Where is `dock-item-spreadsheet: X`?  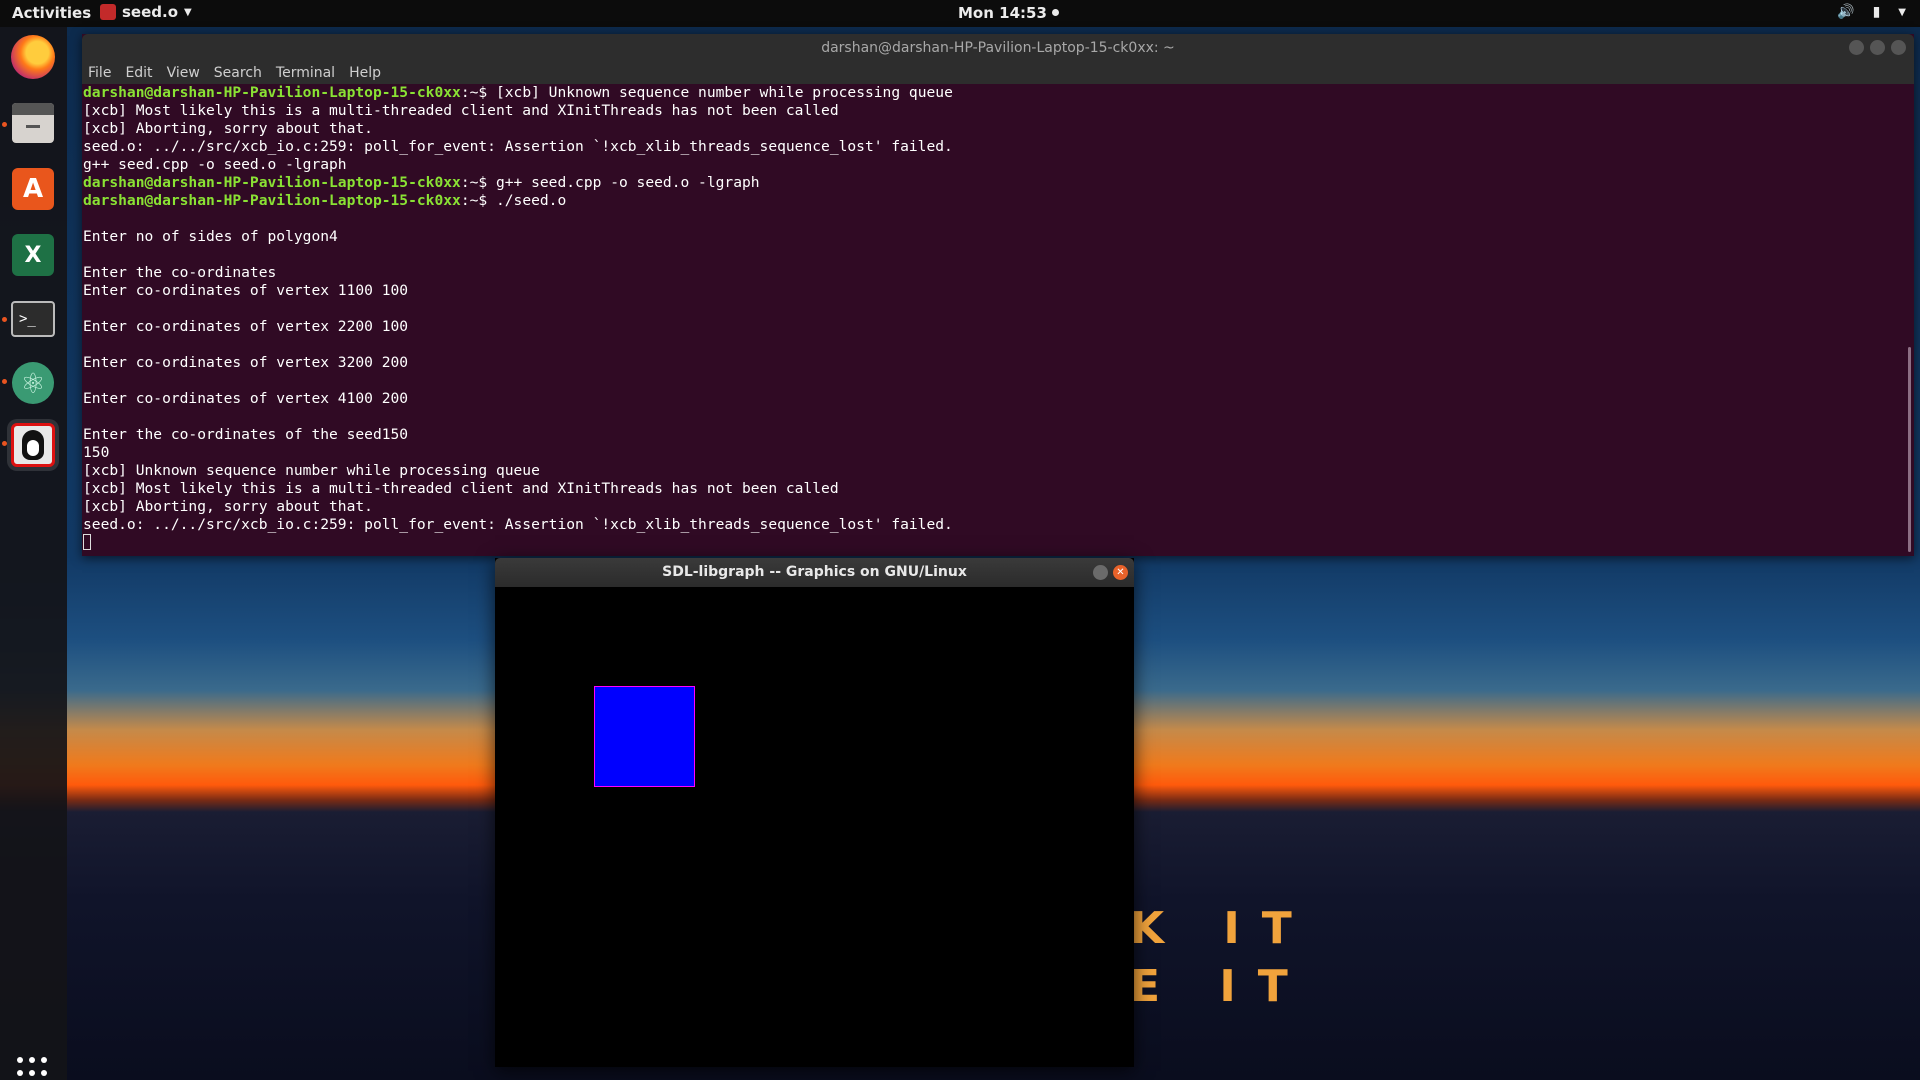 dock-item-spreadsheet: X is located at coordinates (33, 255).